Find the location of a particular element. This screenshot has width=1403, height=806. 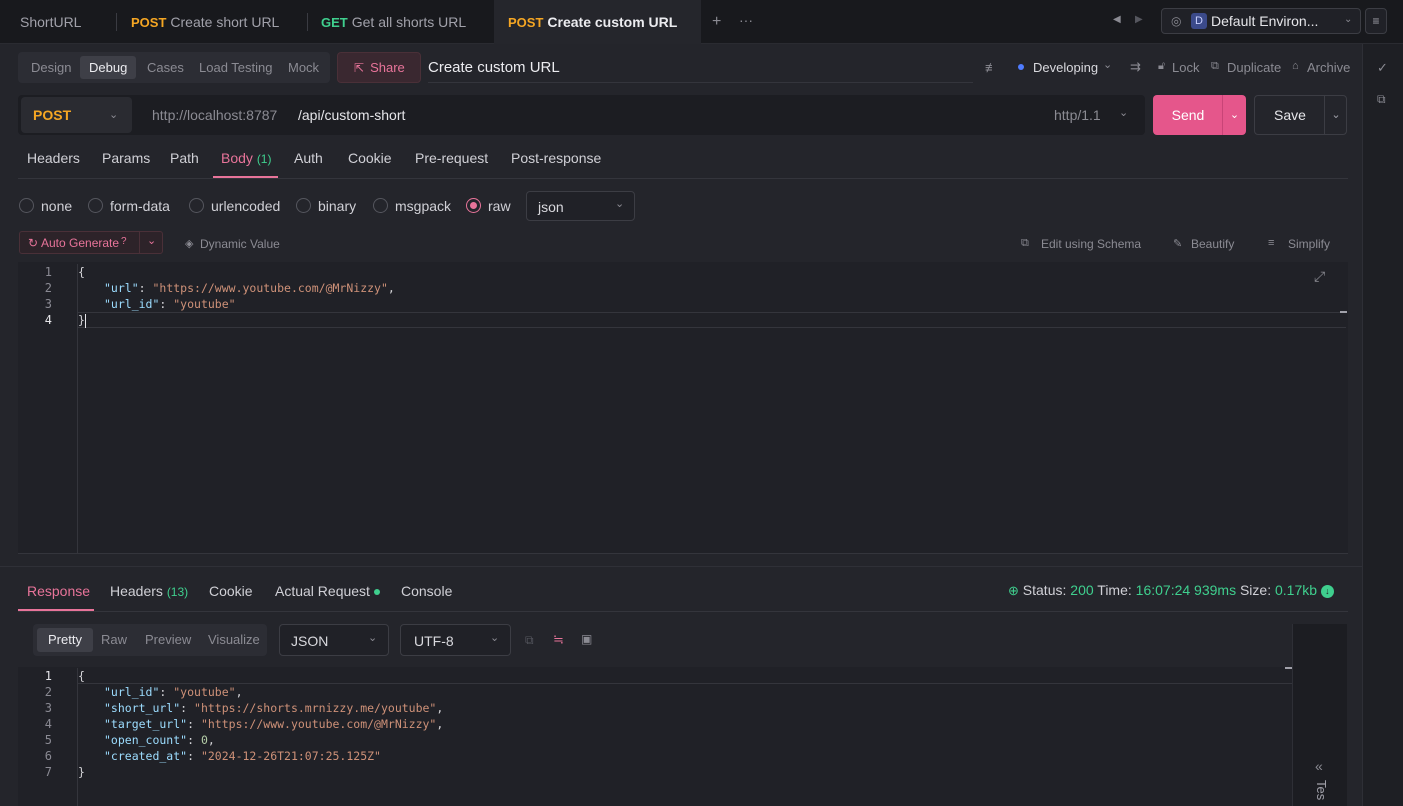

simplify-icon: ≡ is located at coordinates (1271, 243).